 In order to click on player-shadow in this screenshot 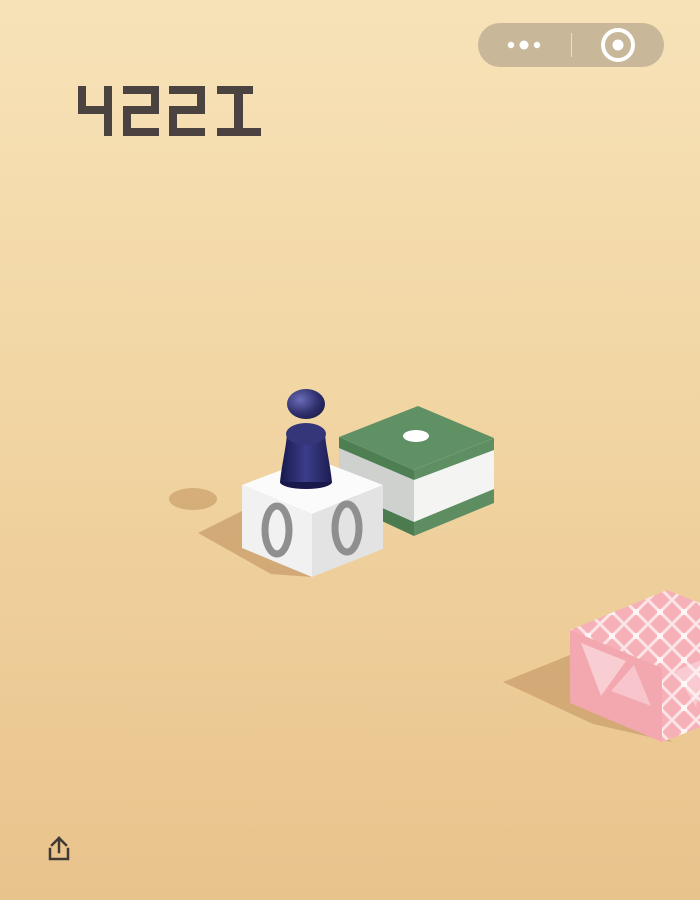, I will do `click(193, 499)`.